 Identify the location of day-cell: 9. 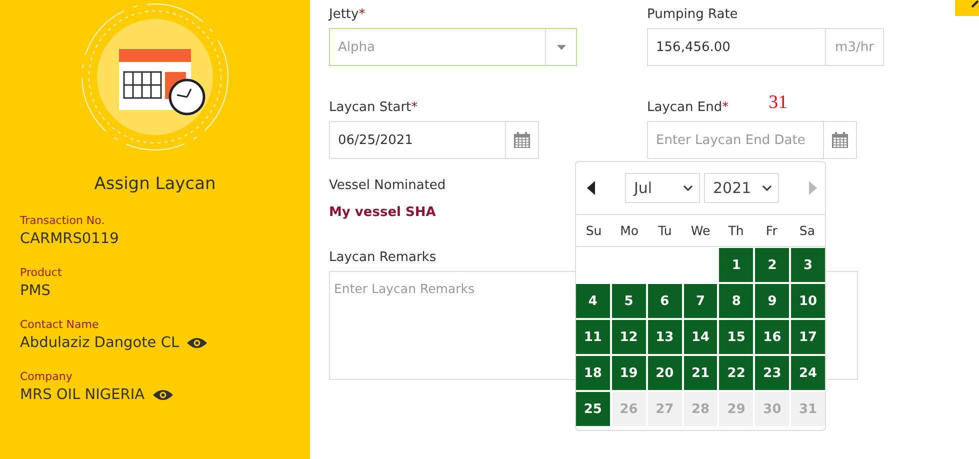
(772, 301).